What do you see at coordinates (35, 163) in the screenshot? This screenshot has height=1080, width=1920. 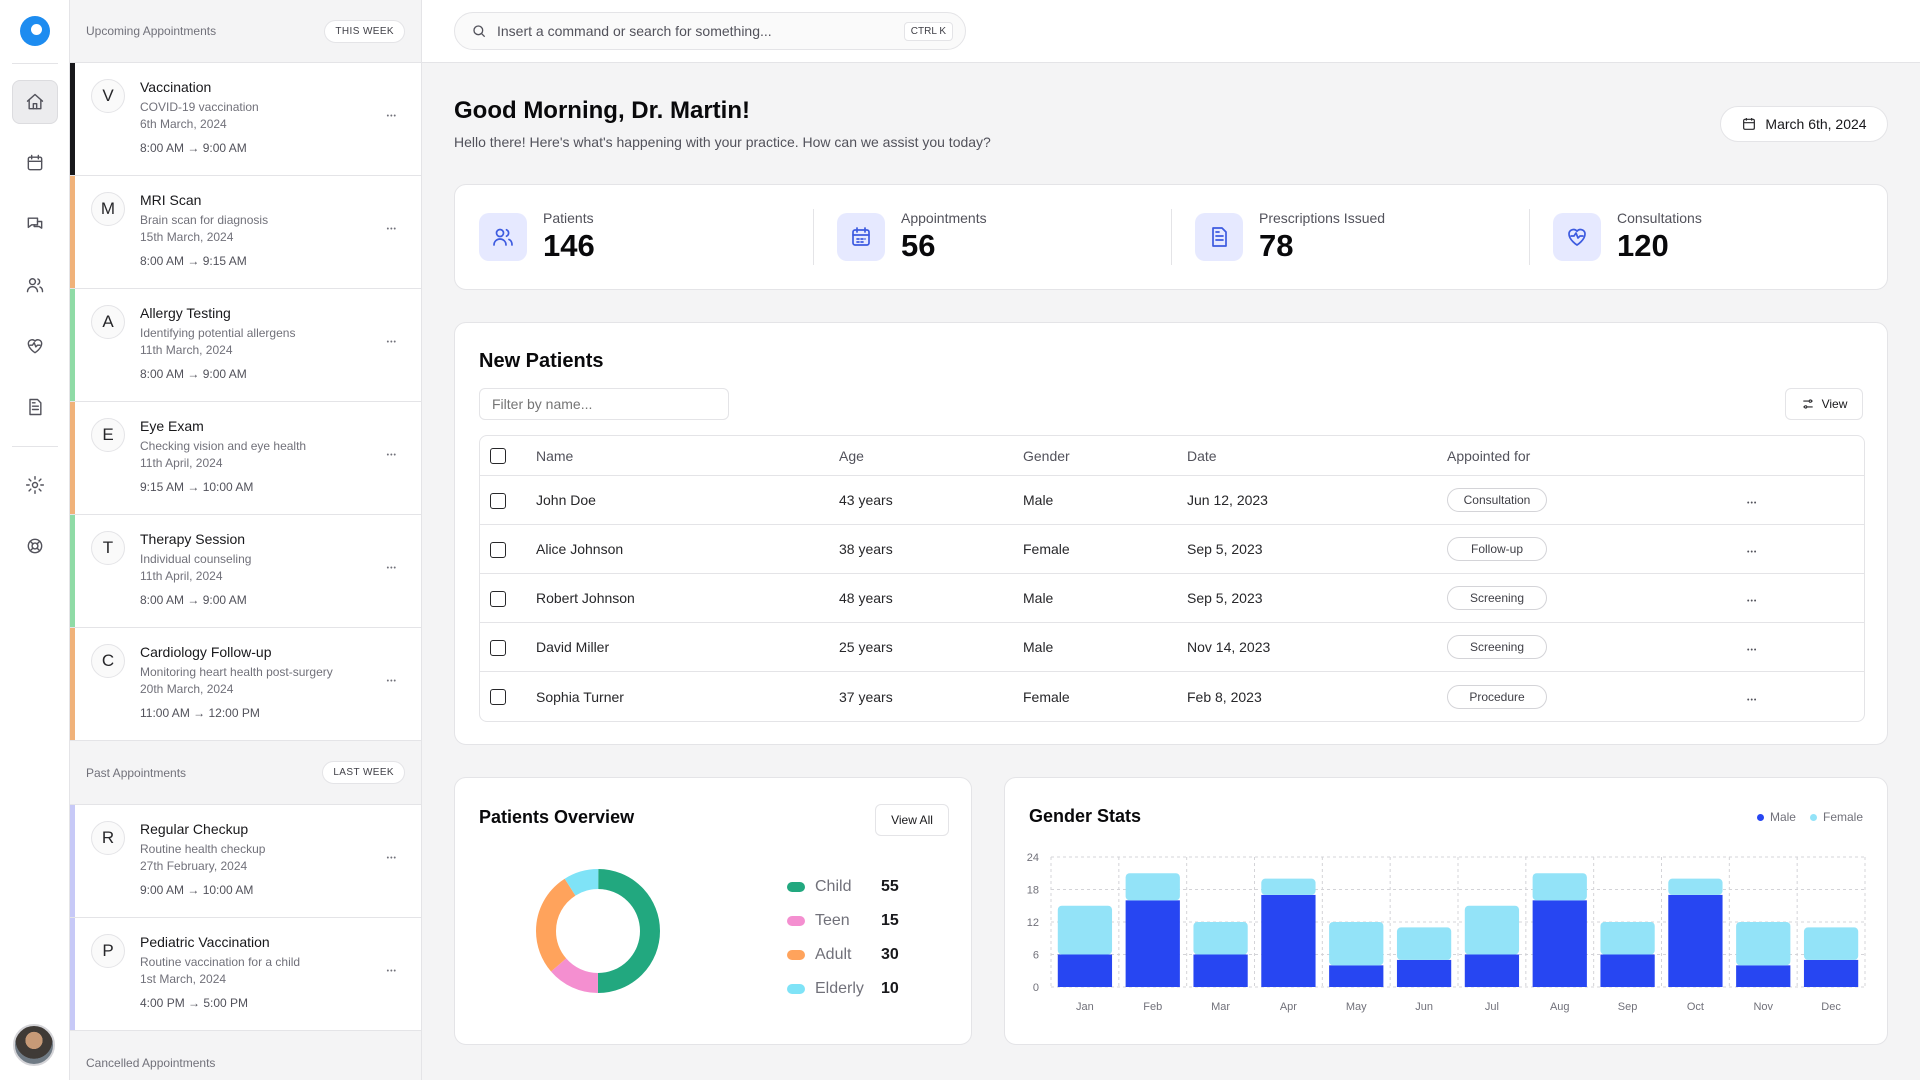 I see `nav-calendar` at bounding box center [35, 163].